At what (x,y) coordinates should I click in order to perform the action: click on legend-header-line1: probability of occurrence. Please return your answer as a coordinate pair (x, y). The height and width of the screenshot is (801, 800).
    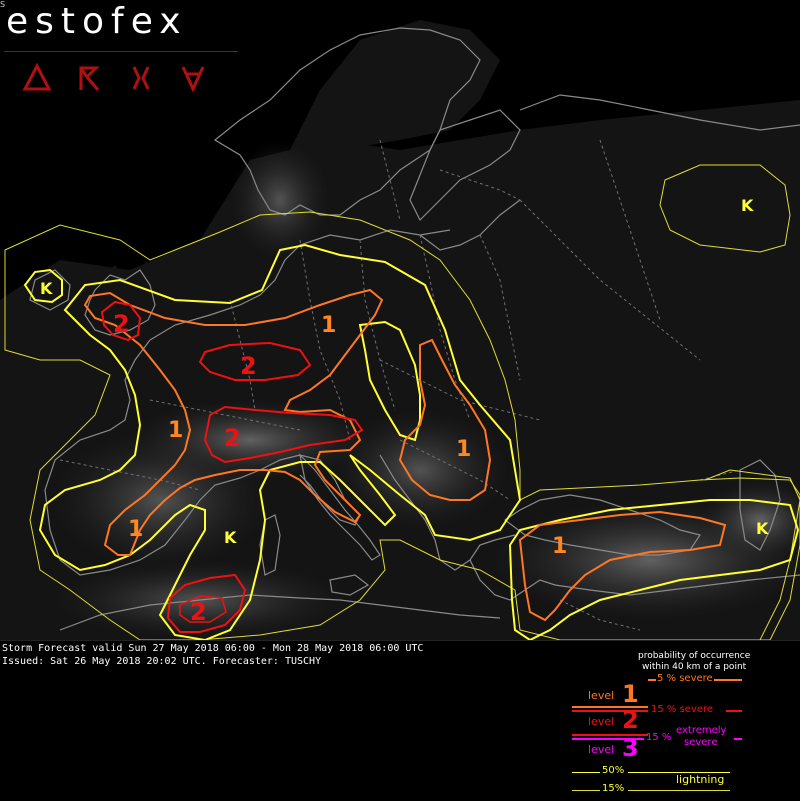
    Looking at the image, I should click on (694, 656).